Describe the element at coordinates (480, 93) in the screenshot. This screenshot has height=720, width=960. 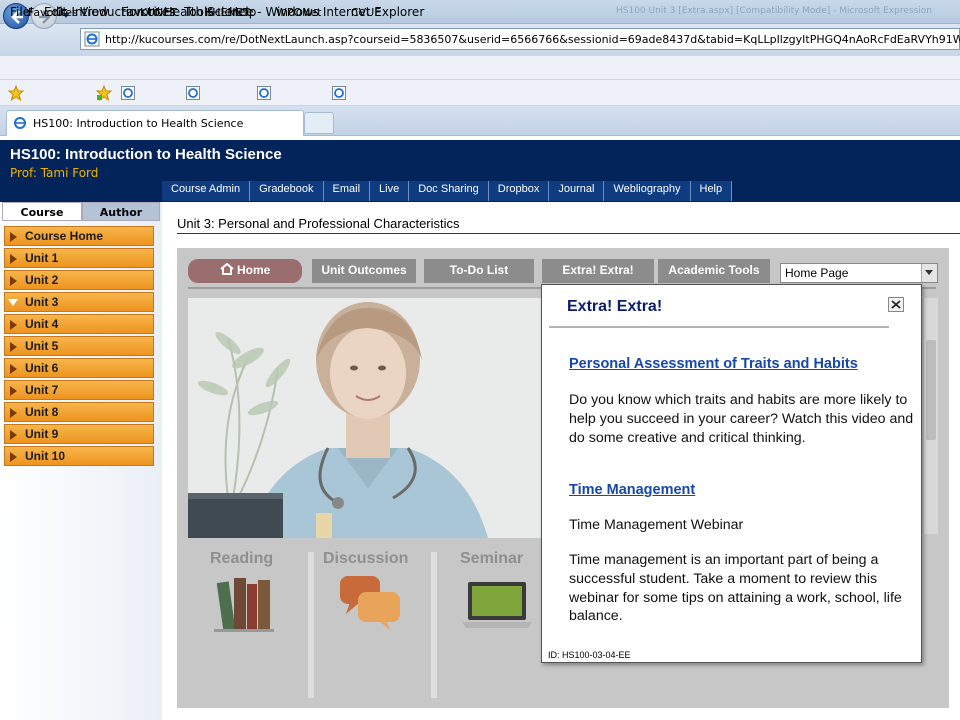
I see `favorites-bar` at that location.